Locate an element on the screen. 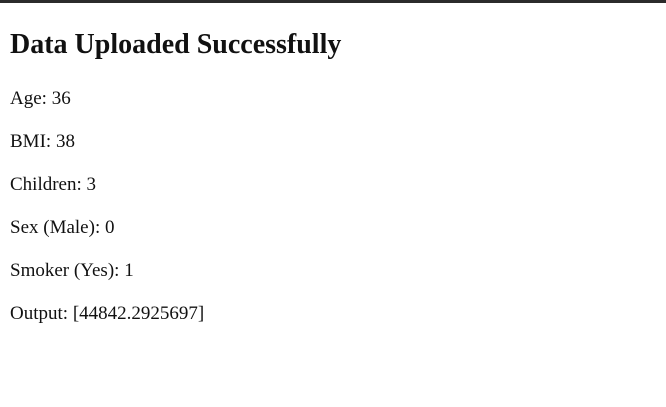  smoker-yes-label: Smoker (Yes) is located at coordinates (62, 270).